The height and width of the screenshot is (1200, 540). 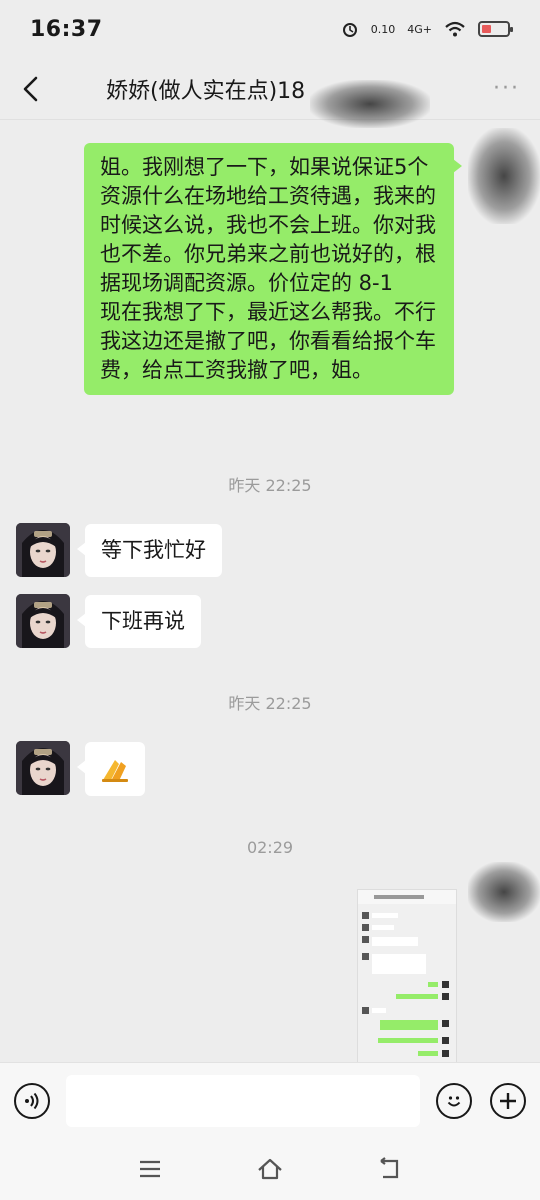 I want to click on received-message: 下班再说, so click(x=139, y=621).